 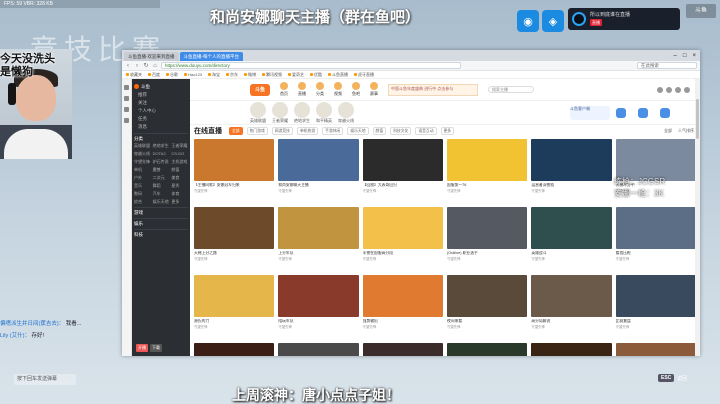 I want to click on stream-card: 半夜在国服高分段 守望先锋, so click(x=402, y=239).